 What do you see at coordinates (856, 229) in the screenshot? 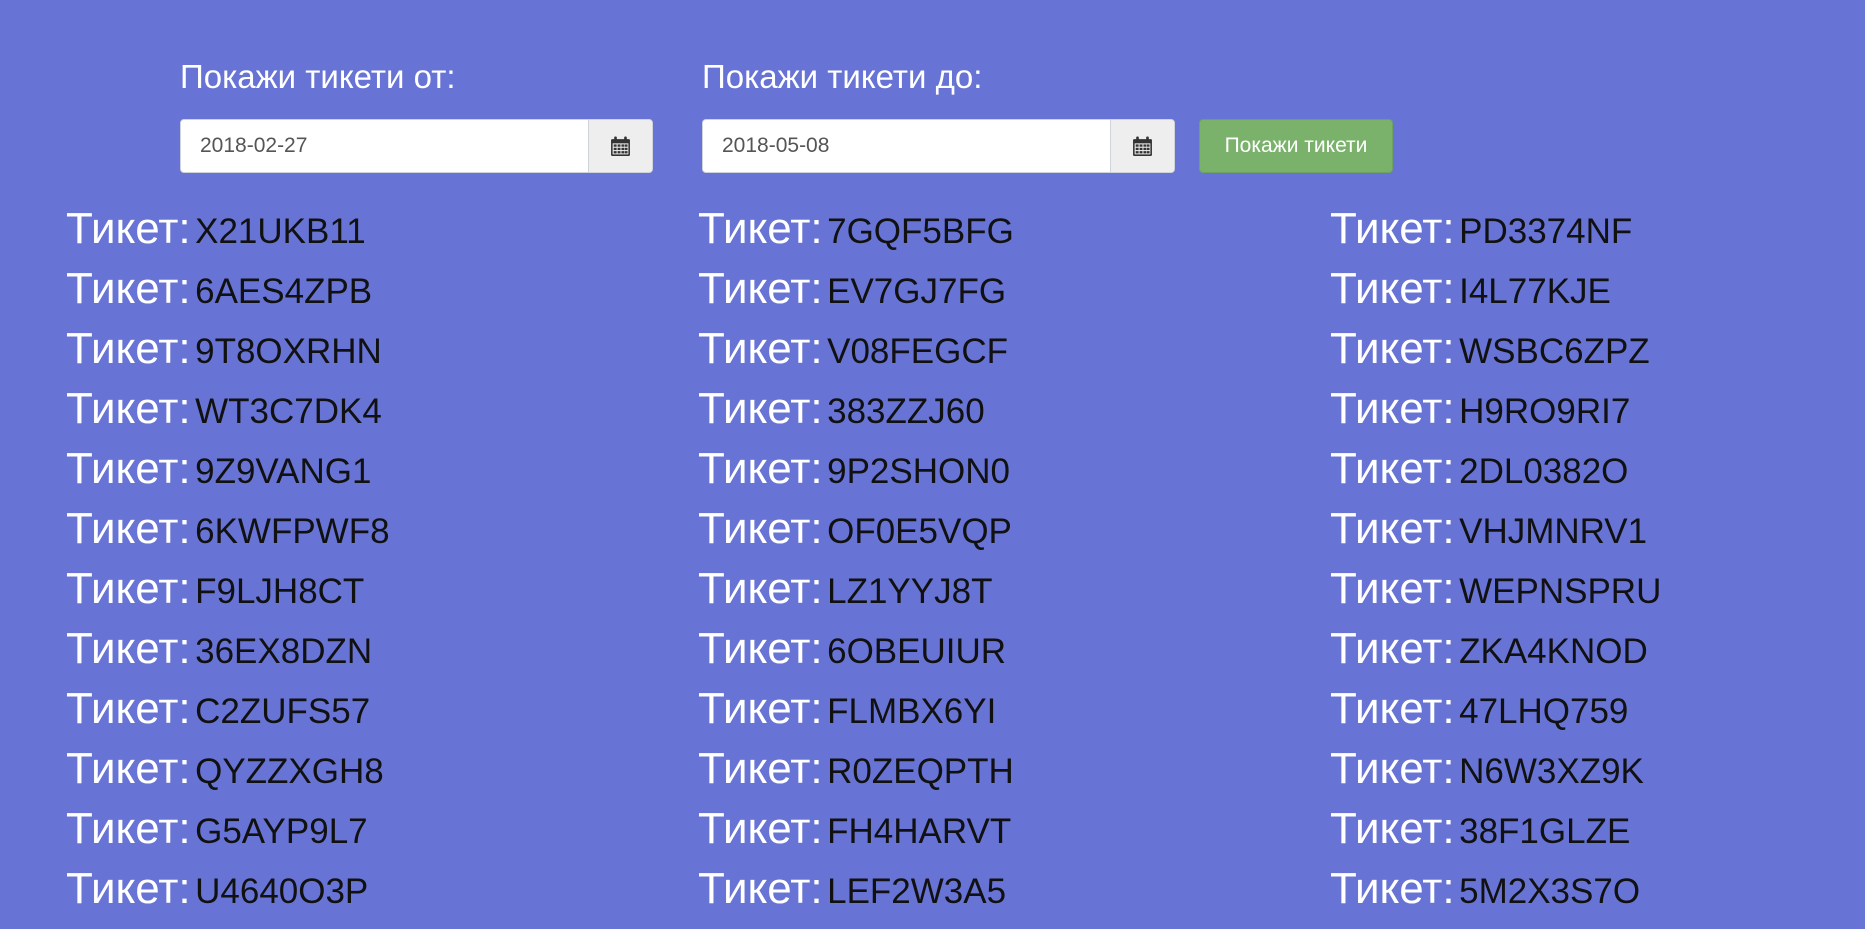
I see `ticket-item: Тикет: 7GQF5BFG` at bounding box center [856, 229].